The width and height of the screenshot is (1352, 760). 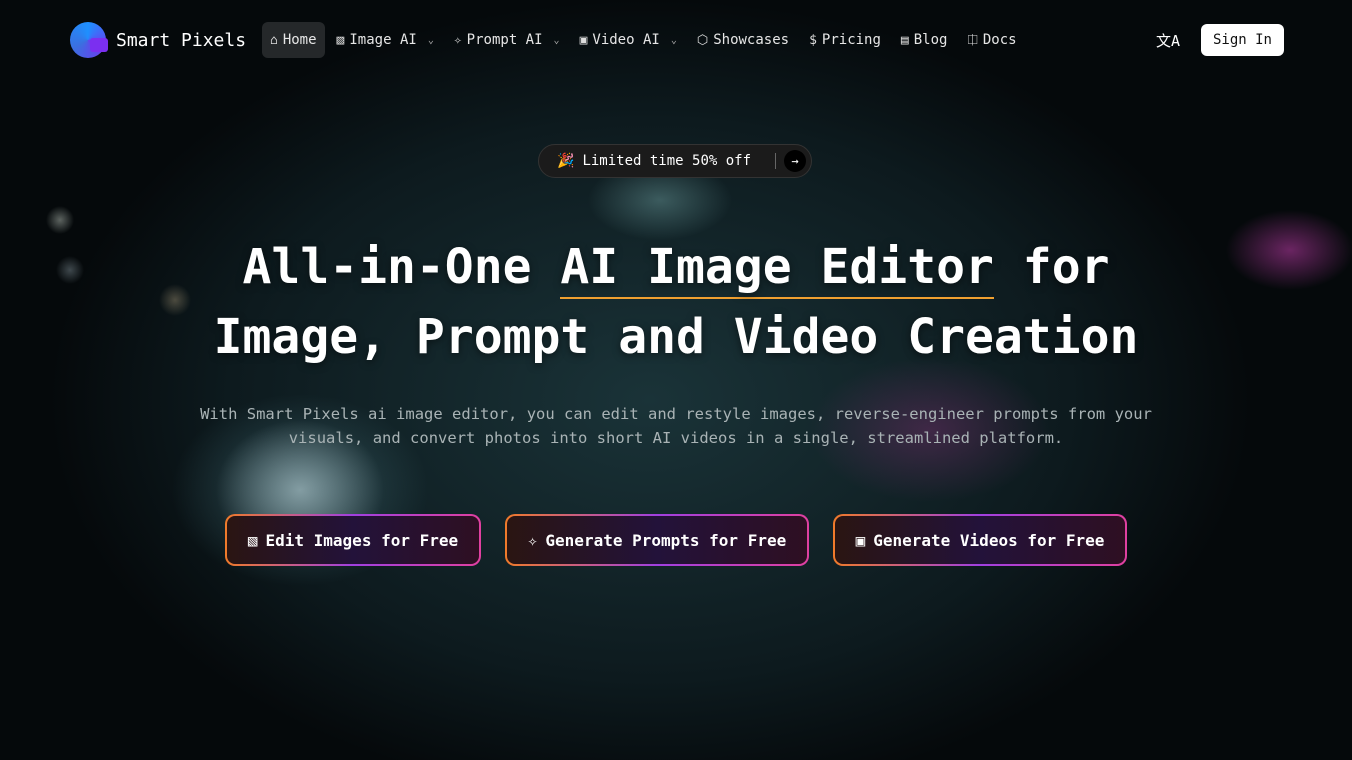 I want to click on dollar-icon: $, so click(x=813, y=40).